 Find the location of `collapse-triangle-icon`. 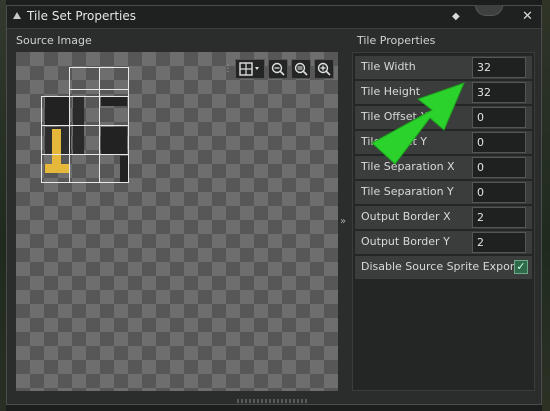

collapse-triangle-icon is located at coordinates (17, 15).